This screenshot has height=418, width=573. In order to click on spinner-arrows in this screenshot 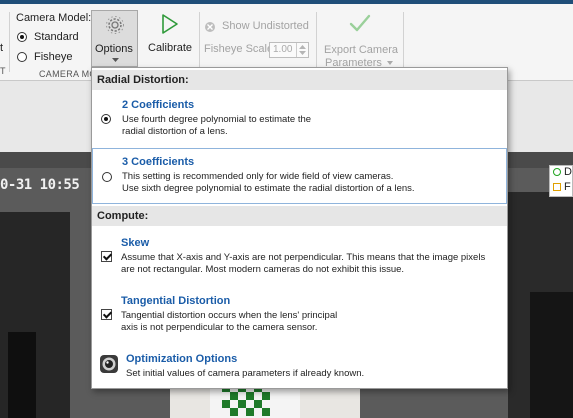, I will do `click(302, 50)`.